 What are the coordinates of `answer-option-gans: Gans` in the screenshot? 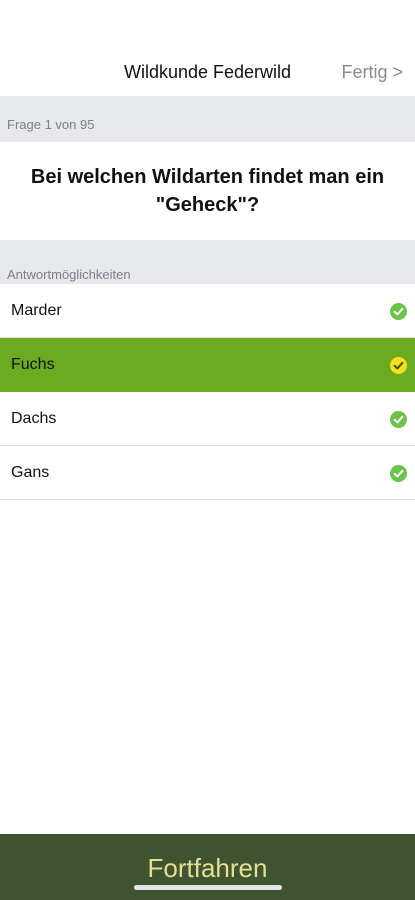 It's located at (207, 473).